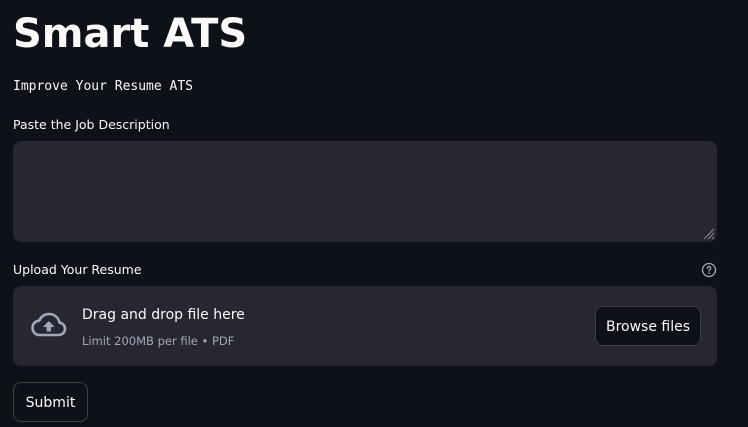 This screenshot has width=748, height=427. What do you see at coordinates (709, 270) in the screenshot?
I see `question-circle-icon` at bounding box center [709, 270].